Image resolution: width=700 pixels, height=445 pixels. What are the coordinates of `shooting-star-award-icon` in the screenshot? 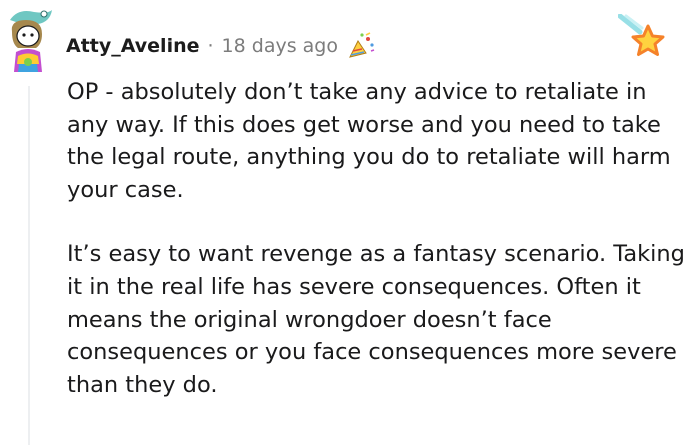 It's located at (642, 38).